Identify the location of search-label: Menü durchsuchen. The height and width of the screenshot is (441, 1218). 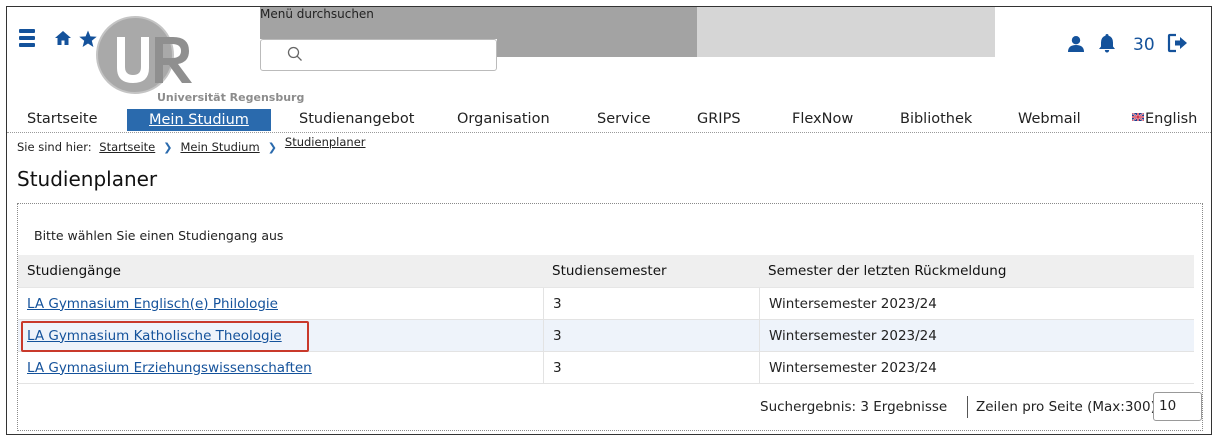
(317, 14).